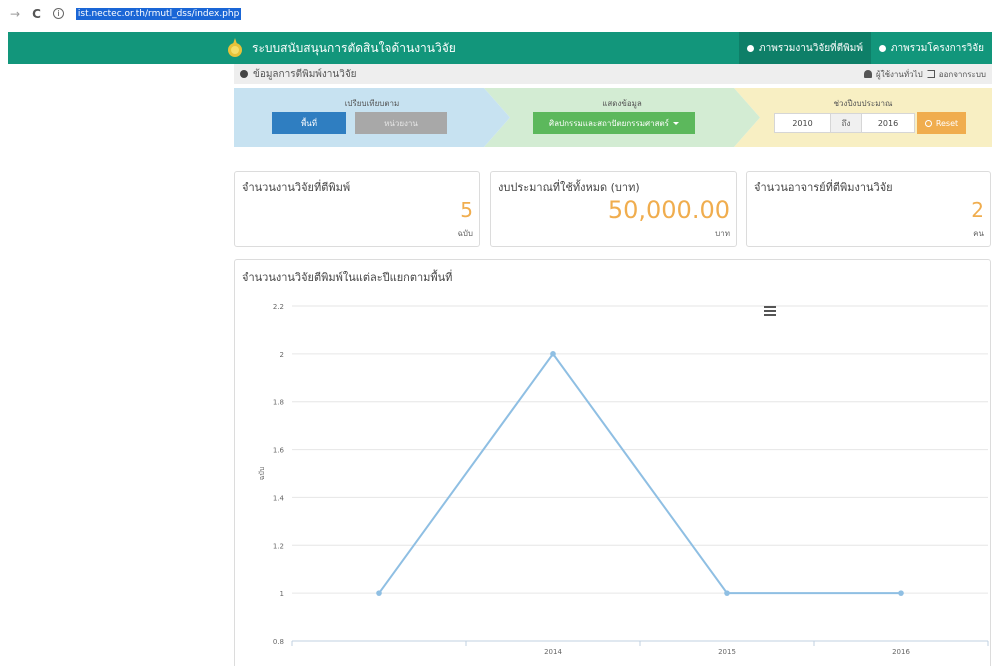  What do you see at coordinates (846, 123) in the screenshot?
I see `year-range-separator: ถึง` at bounding box center [846, 123].